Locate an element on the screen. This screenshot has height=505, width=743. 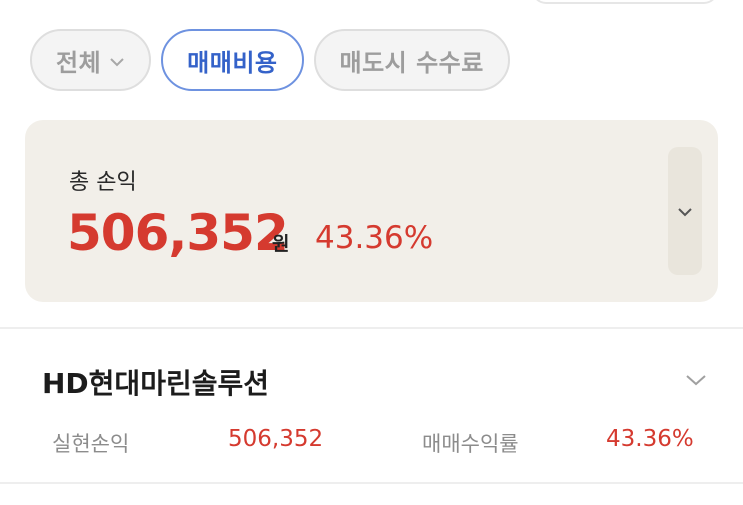
trade-return-value: 43.36% is located at coordinates (650, 439).